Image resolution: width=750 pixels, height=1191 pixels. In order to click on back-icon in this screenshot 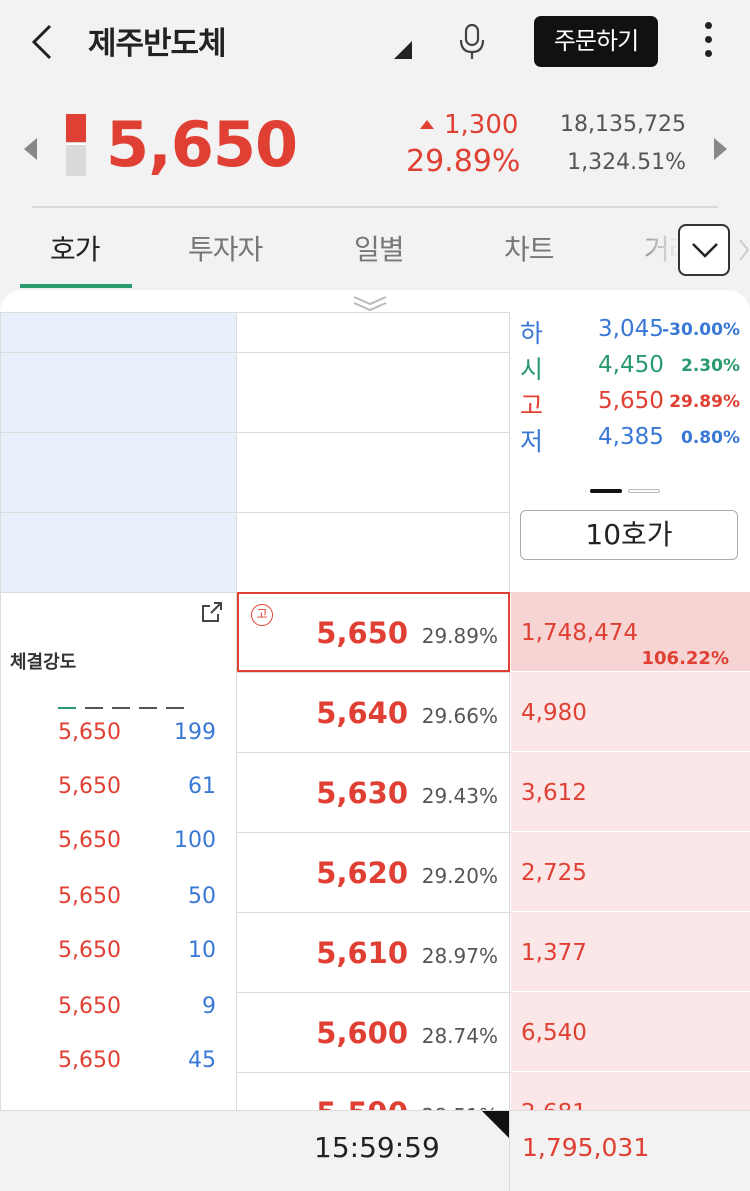, I will do `click(44, 42)`.